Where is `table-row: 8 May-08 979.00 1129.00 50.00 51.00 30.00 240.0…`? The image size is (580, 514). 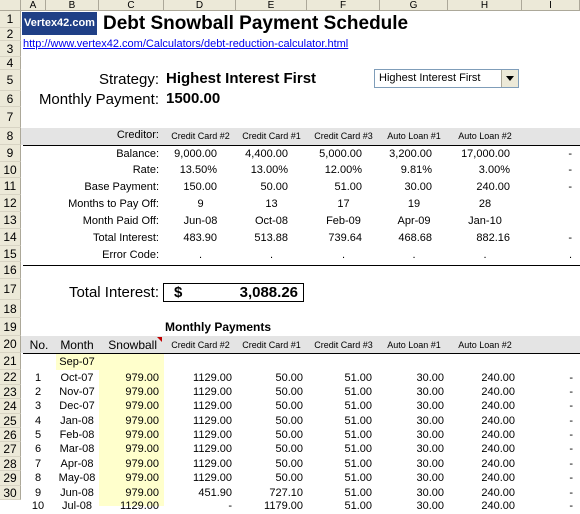
table-row: 8 May-08 979.00 1129.00 50.00 51.00 30.00 240.0… is located at coordinates (300, 479).